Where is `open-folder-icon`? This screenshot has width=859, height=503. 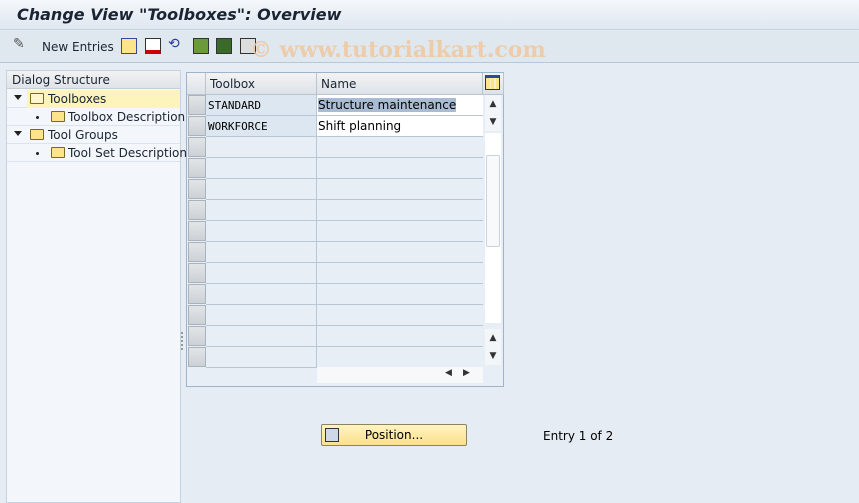 open-folder-icon is located at coordinates (37, 98).